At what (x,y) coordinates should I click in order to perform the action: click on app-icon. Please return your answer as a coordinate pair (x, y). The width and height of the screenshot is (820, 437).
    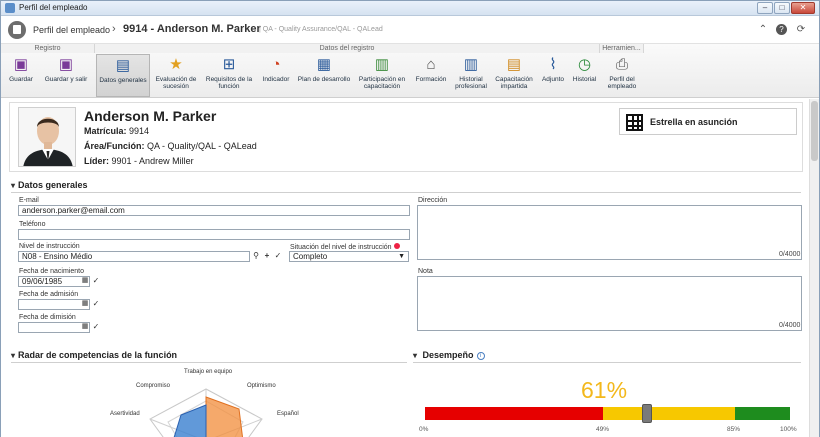
    Looking at the image, I should click on (10, 8).